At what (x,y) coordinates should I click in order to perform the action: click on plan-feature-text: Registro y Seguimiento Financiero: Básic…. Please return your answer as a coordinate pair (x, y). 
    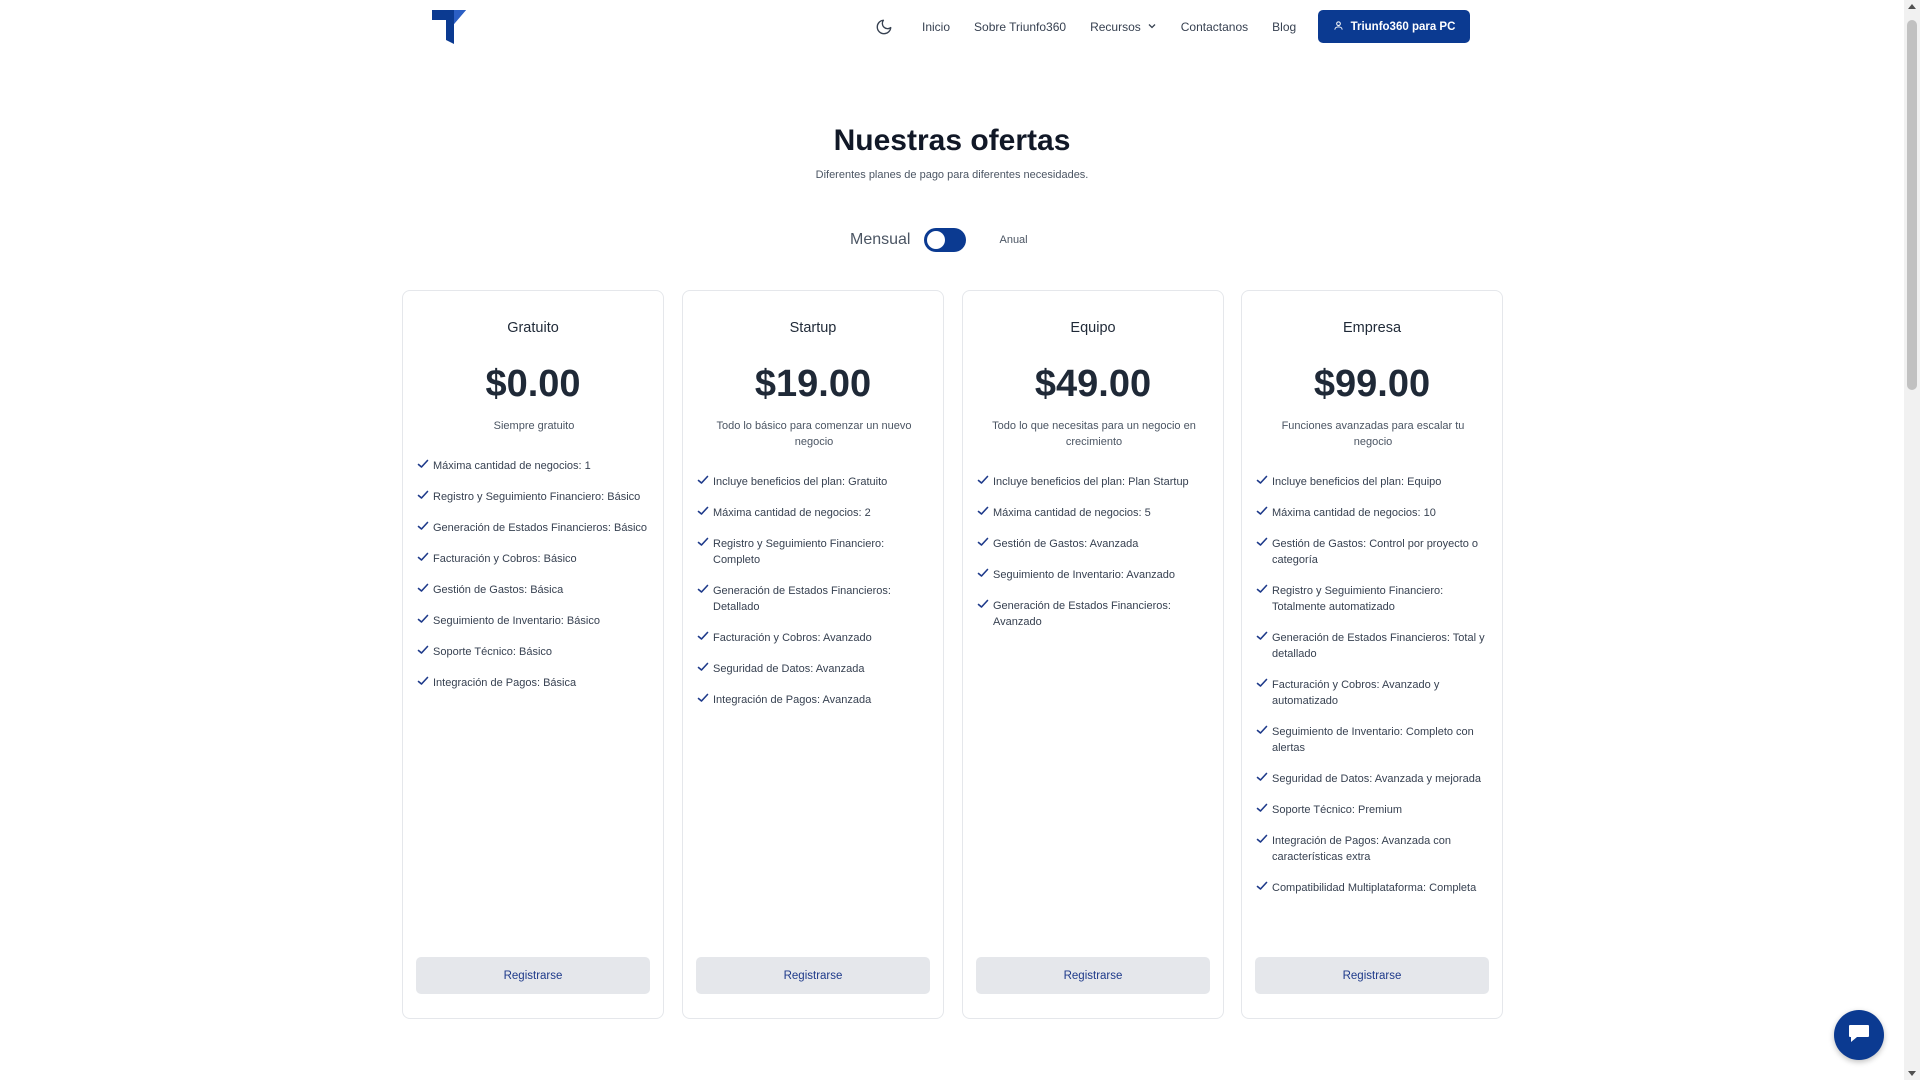
    Looking at the image, I should click on (537, 497).